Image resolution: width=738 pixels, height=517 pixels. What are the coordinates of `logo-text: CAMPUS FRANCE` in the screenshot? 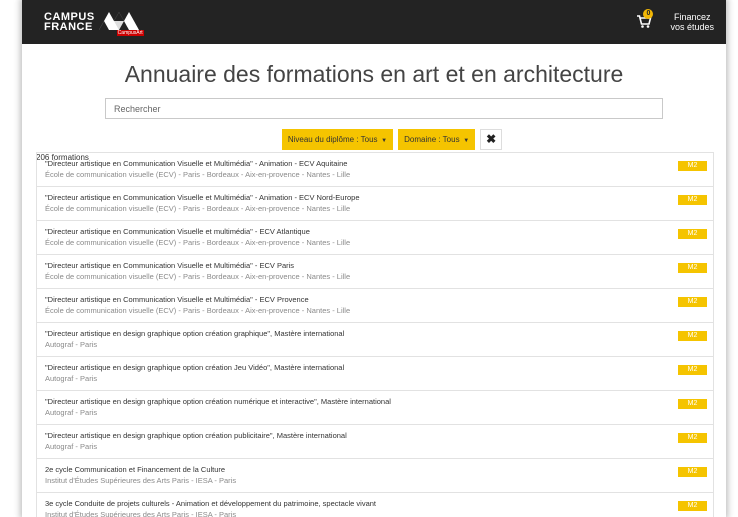 It's located at (69, 22).